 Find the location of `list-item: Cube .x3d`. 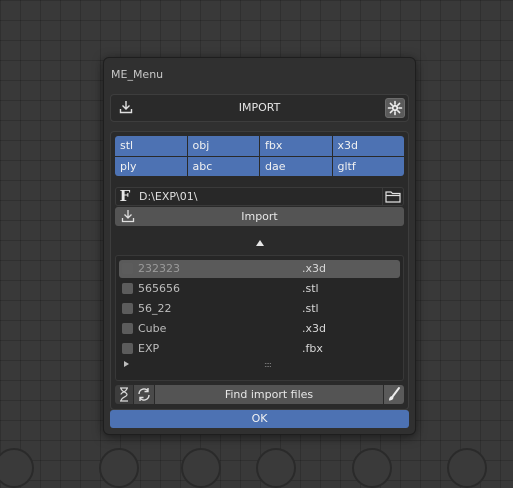

list-item: Cube .x3d is located at coordinates (259, 329).